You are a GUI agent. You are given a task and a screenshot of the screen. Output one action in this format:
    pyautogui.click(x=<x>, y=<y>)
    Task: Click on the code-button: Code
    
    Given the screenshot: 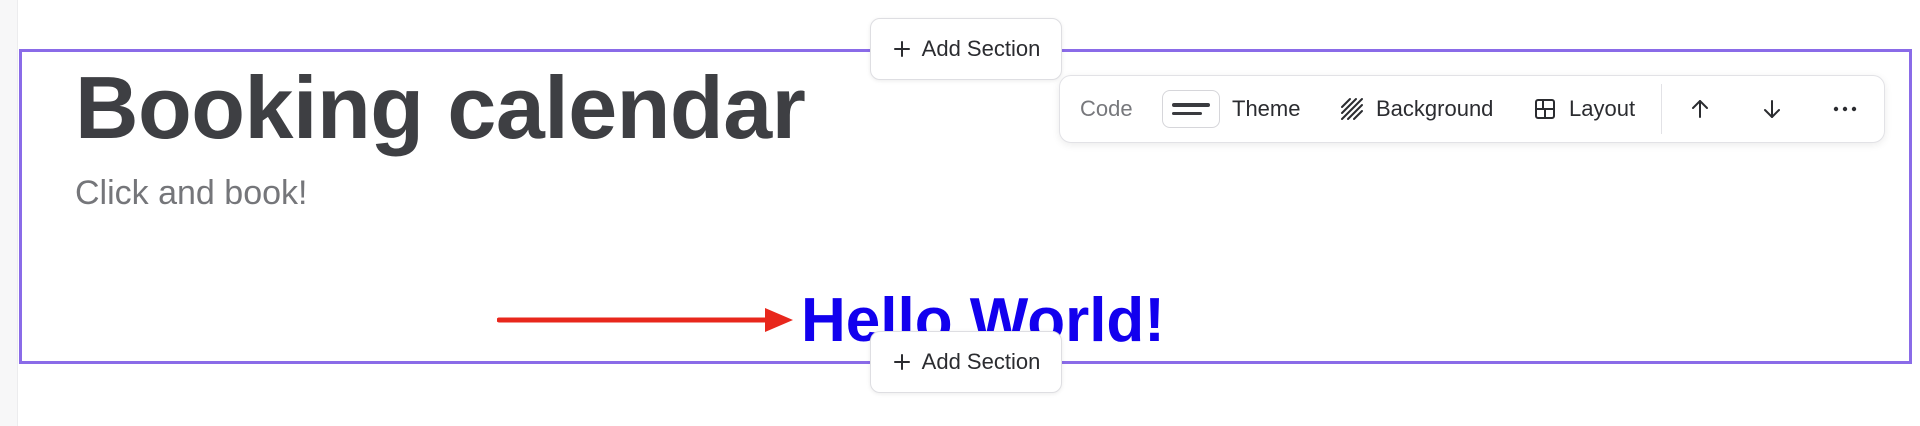 What is the action you would take?
    pyautogui.click(x=1106, y=109)
    